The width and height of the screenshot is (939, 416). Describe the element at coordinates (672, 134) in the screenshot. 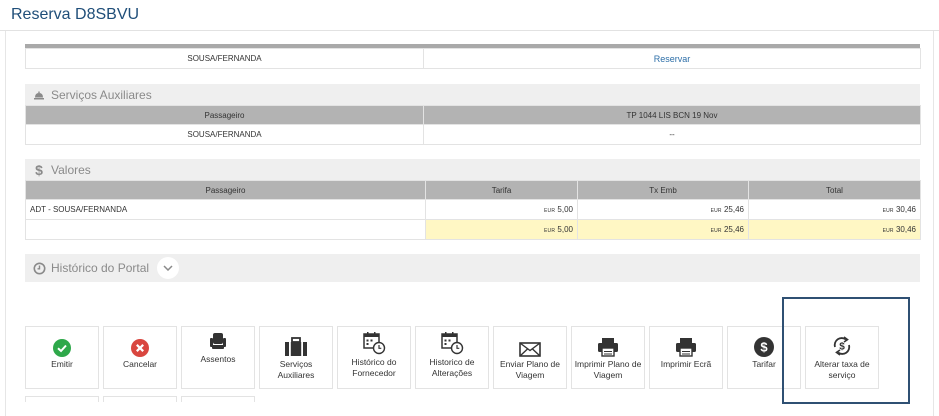

I see `aux-value: --` at that location.